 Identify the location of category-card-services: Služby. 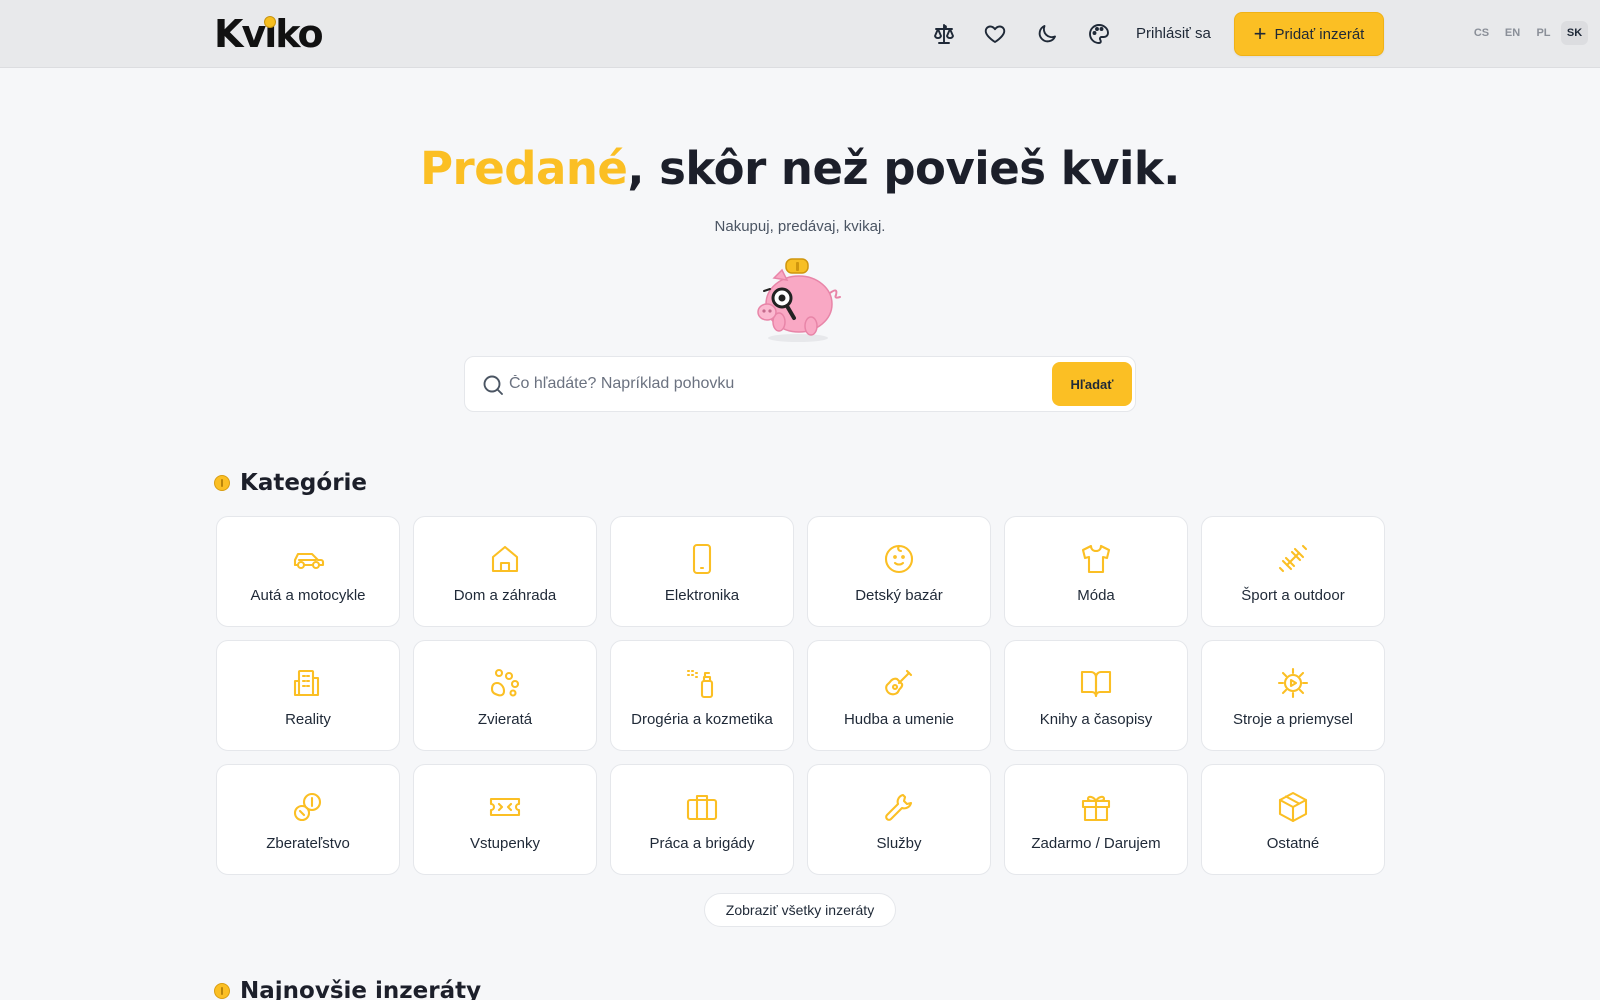
(899, 819).